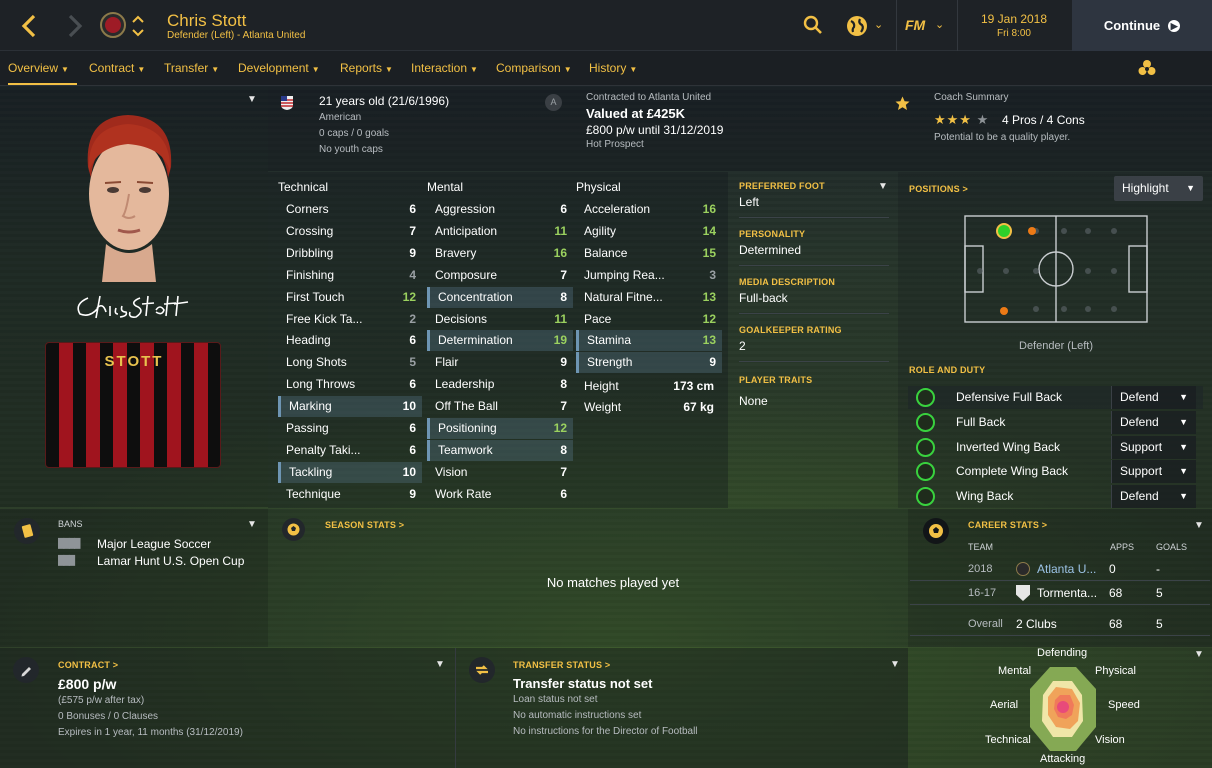 This screenshot has height=768, width=1212. What do you see at coordinates (1055, 472) in the screenshot?
I see `role-row: Complete Wing Back Support ▼` at bounding box center [1055, 472].